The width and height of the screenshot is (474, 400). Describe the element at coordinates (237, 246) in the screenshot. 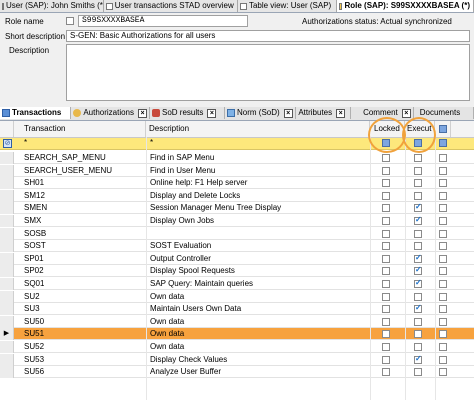

I see `table-row: SOST SOST Evaluation` at that location.